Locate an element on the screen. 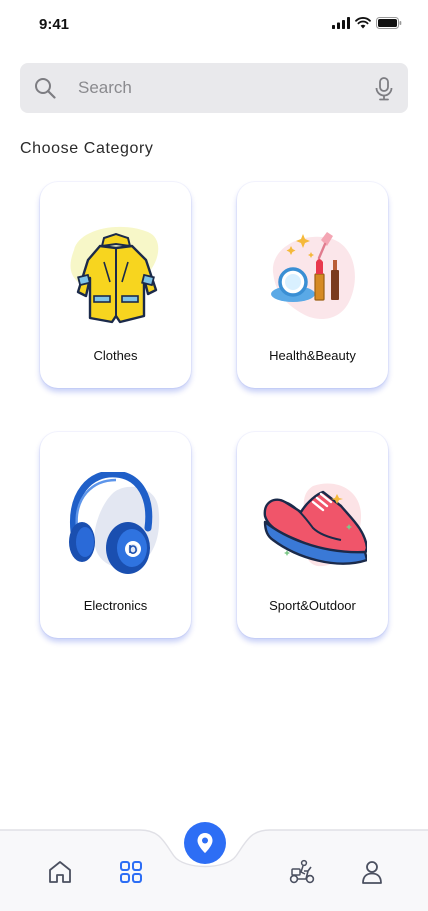 The height and width of the screenshot is (911, 428). category-card-clothes: Clothes is located at coordinates (115, 285).